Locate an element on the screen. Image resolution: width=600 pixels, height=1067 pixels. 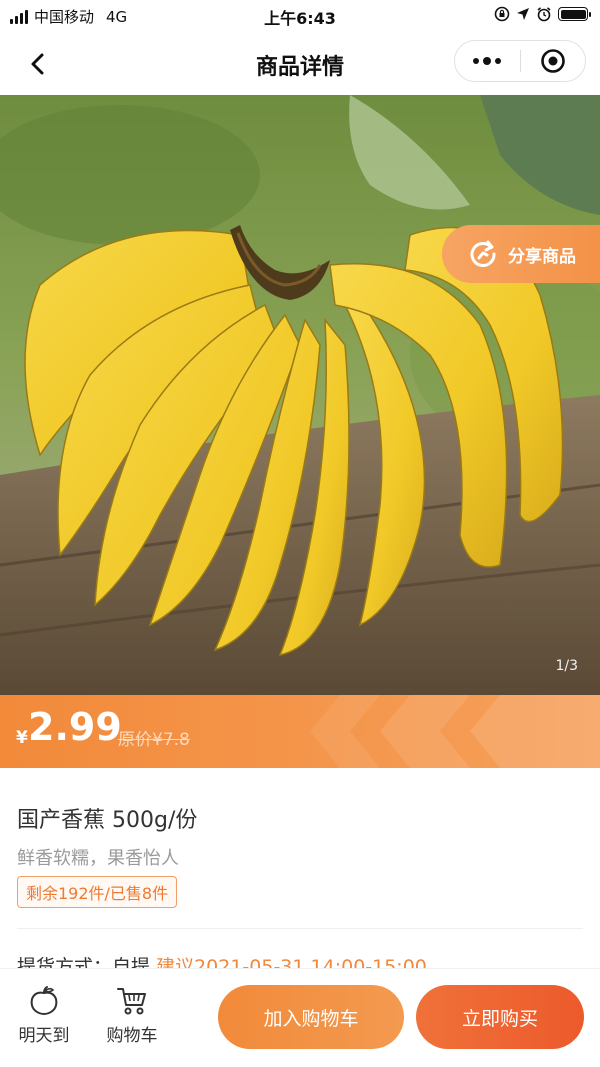
product-title: 国产香蕉 500g/份 is located at coordinates (107, 820).